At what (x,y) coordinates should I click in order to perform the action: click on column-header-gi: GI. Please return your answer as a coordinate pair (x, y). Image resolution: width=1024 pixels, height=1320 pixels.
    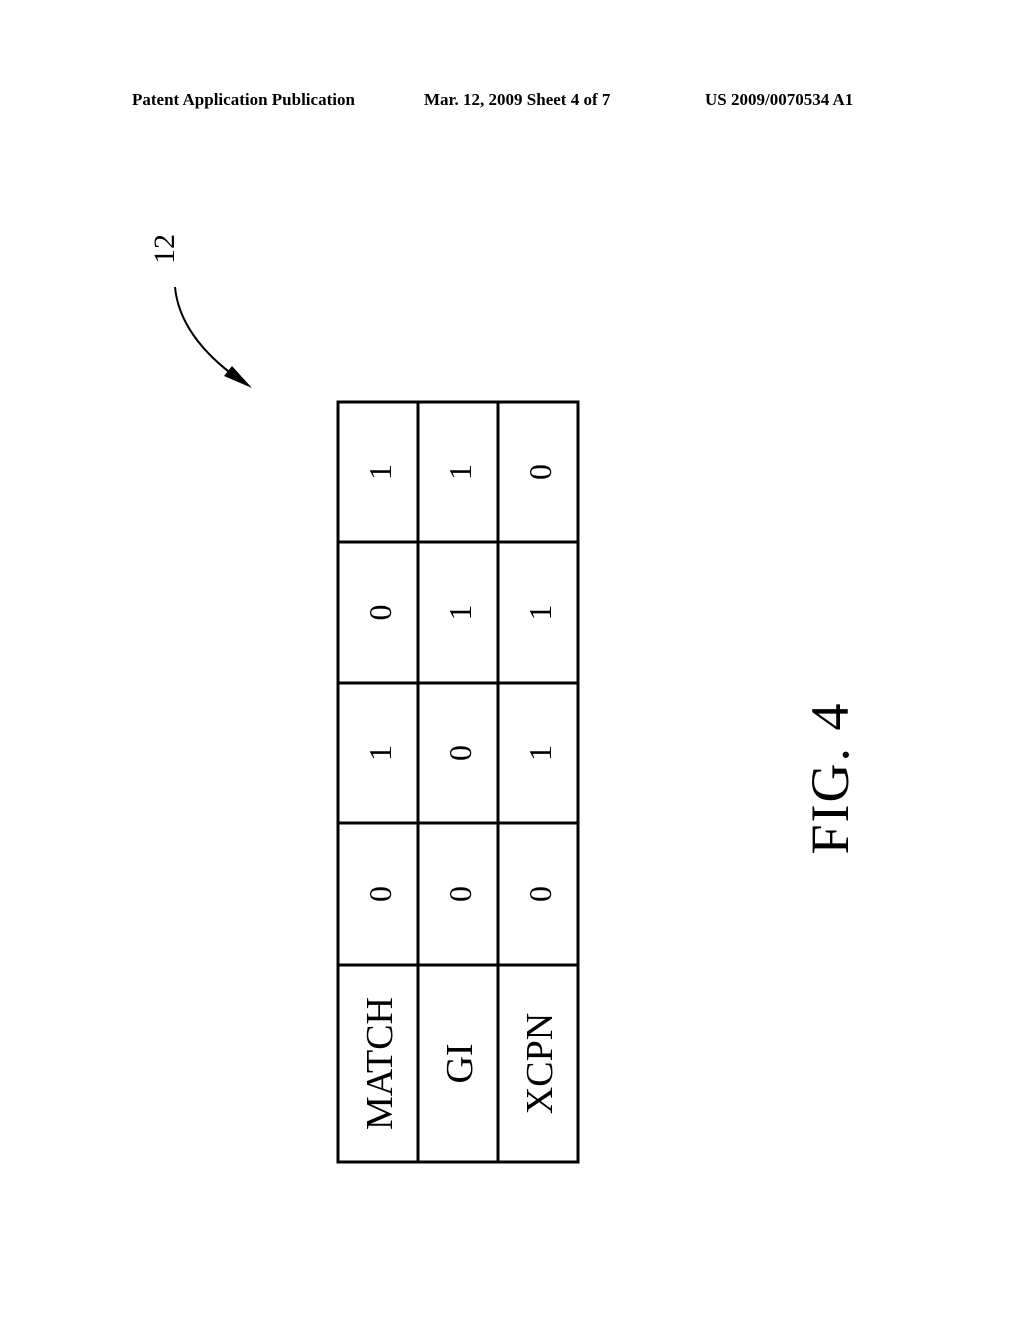
    Looking at the image, I should click on (460, 1063).